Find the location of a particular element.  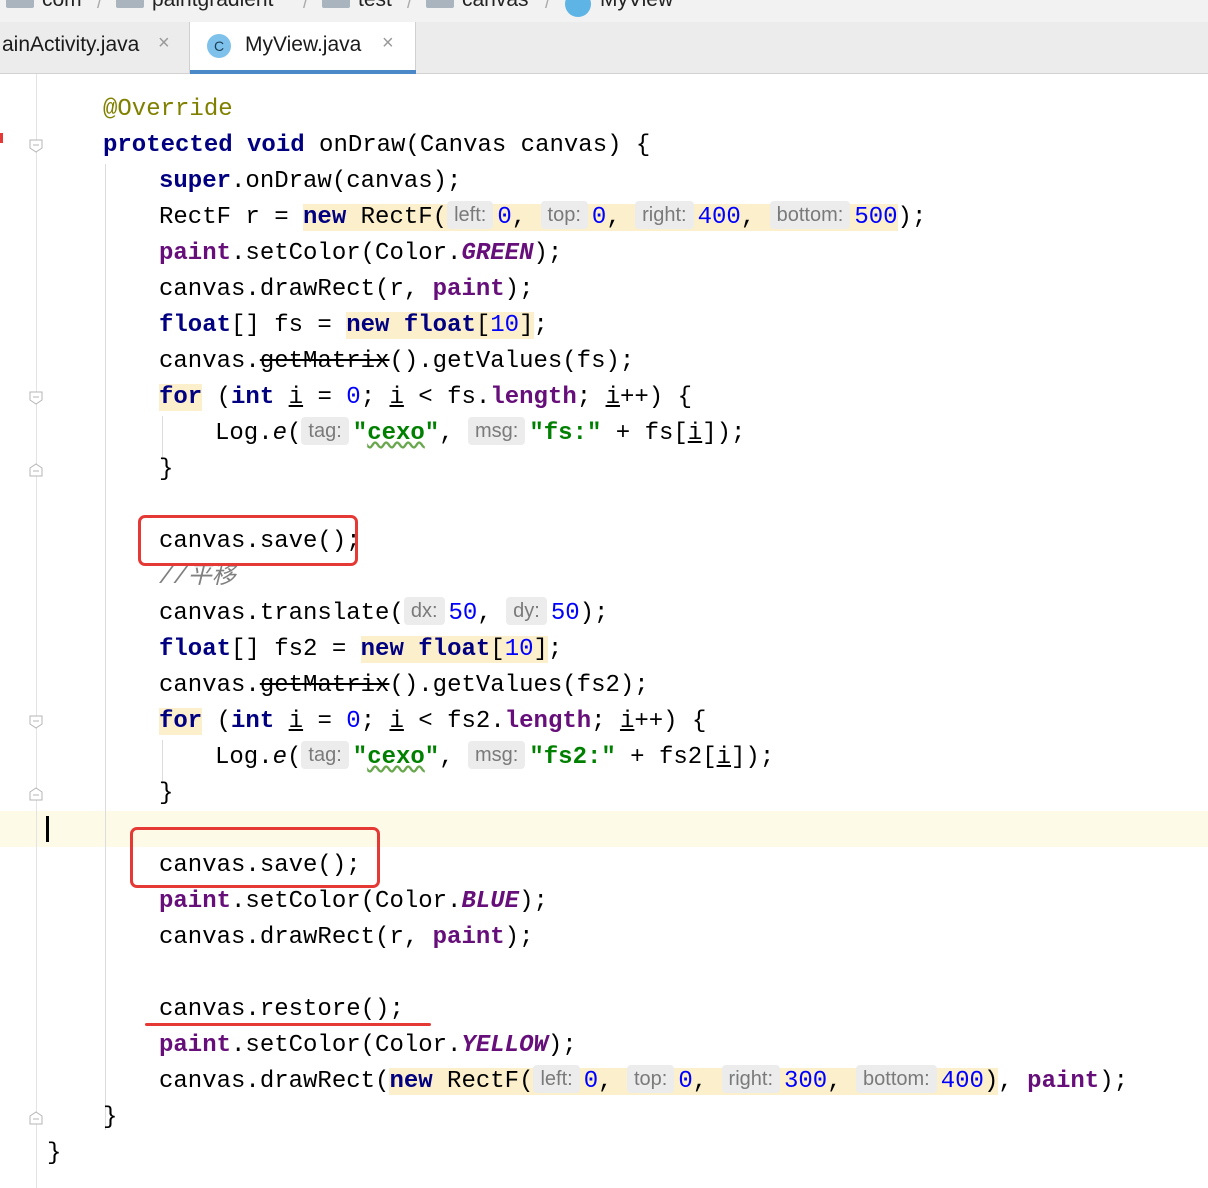

code-line: float[] fs2 = new float[10]; is located at coordinates (361, 649).